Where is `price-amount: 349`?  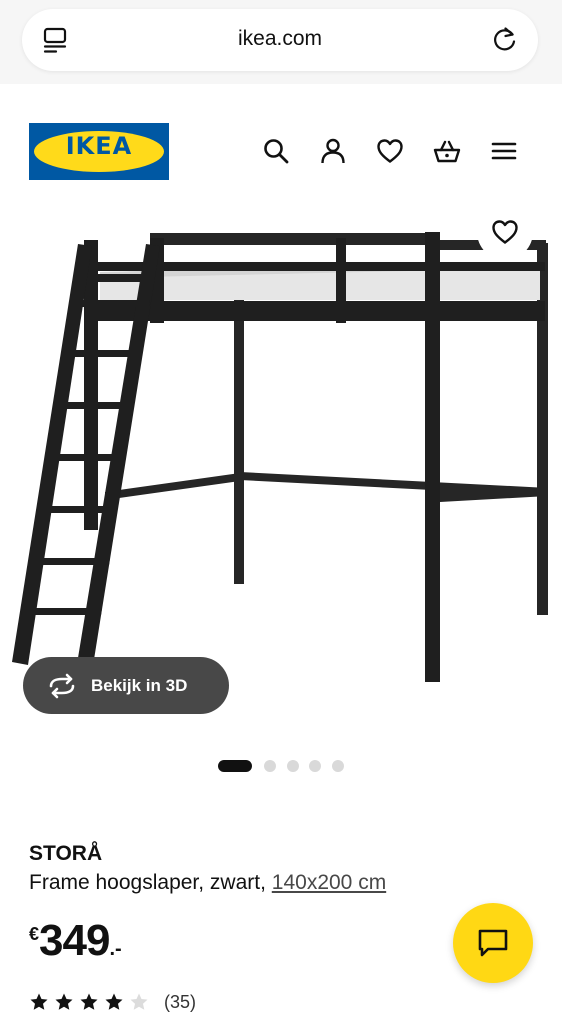
price-amount: 349 is located at coordinates (74, 940).